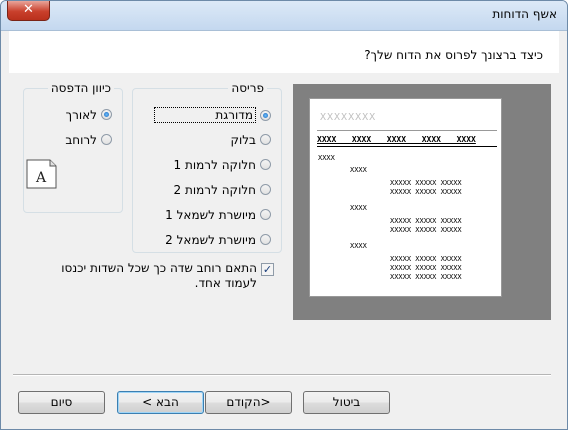 The width and height of the screenshot is (568, 430). What do you see at coordinates (210, 214) in the screenshot?
I see `layout-align-left1-label: מיושרת לשמאל 1` at bounding box center [210, 214].